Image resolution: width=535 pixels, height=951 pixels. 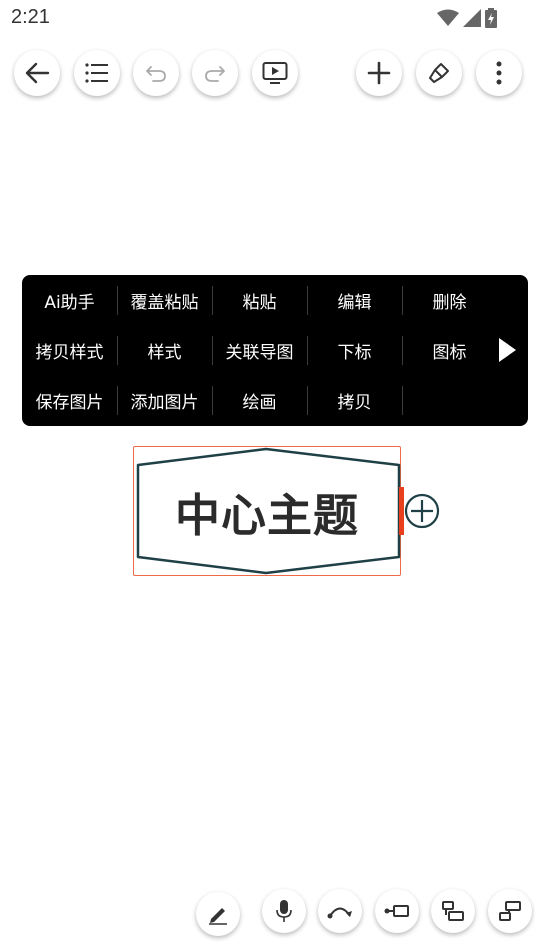 I want to click on add-icon, so click(x=379, y=73).